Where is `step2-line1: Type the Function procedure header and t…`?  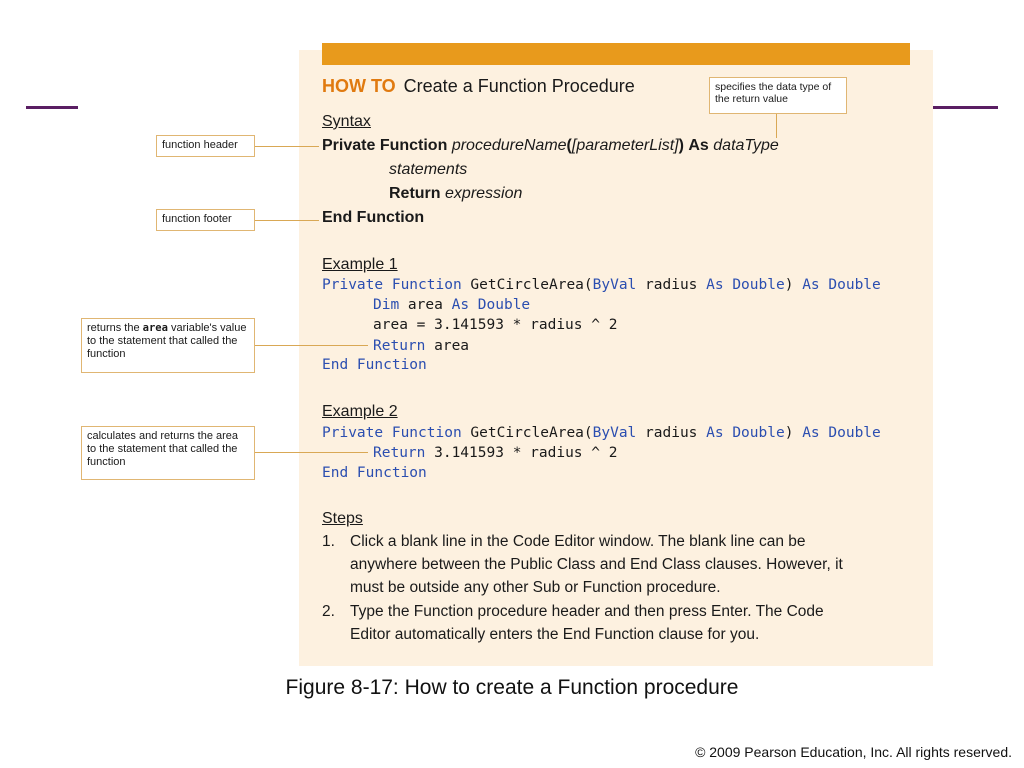
step2-line1: Type the Function procedure header and t… is located at coordinates (587, 611).